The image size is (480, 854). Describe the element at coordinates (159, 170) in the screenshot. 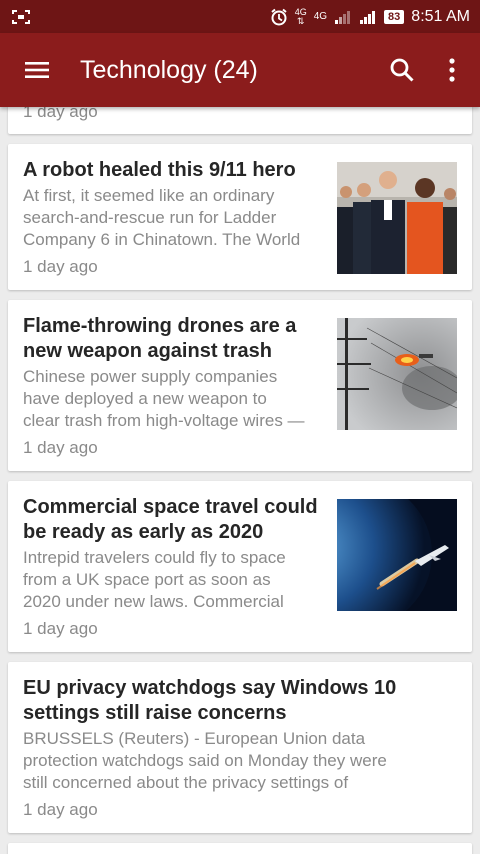

I see `article-headline: A robot healed this 9/11 hero` at that location.